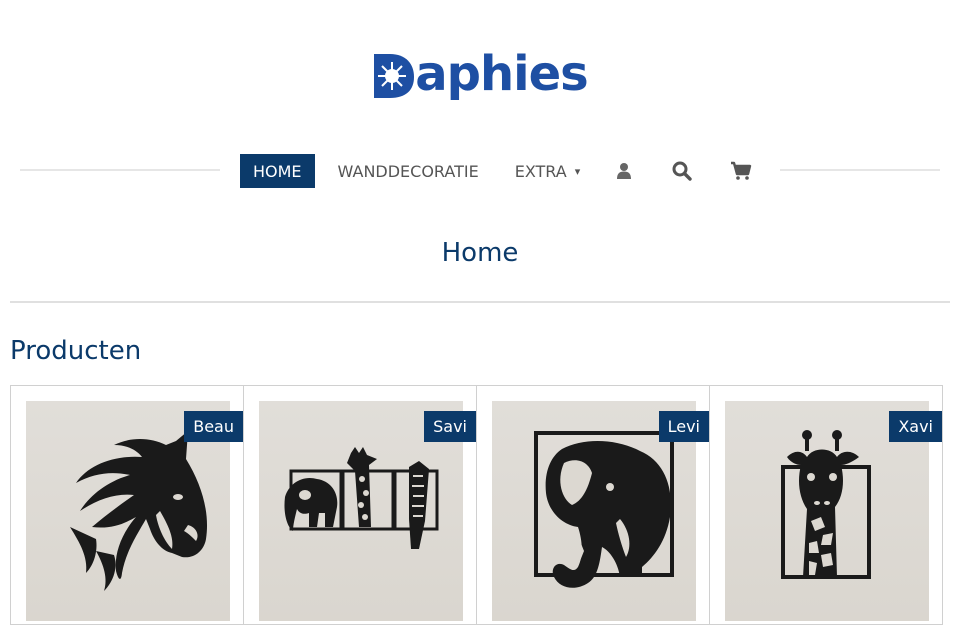 This screenshot has width=960, height=625. I want to click on nav-divider-left, so click(120, 170).